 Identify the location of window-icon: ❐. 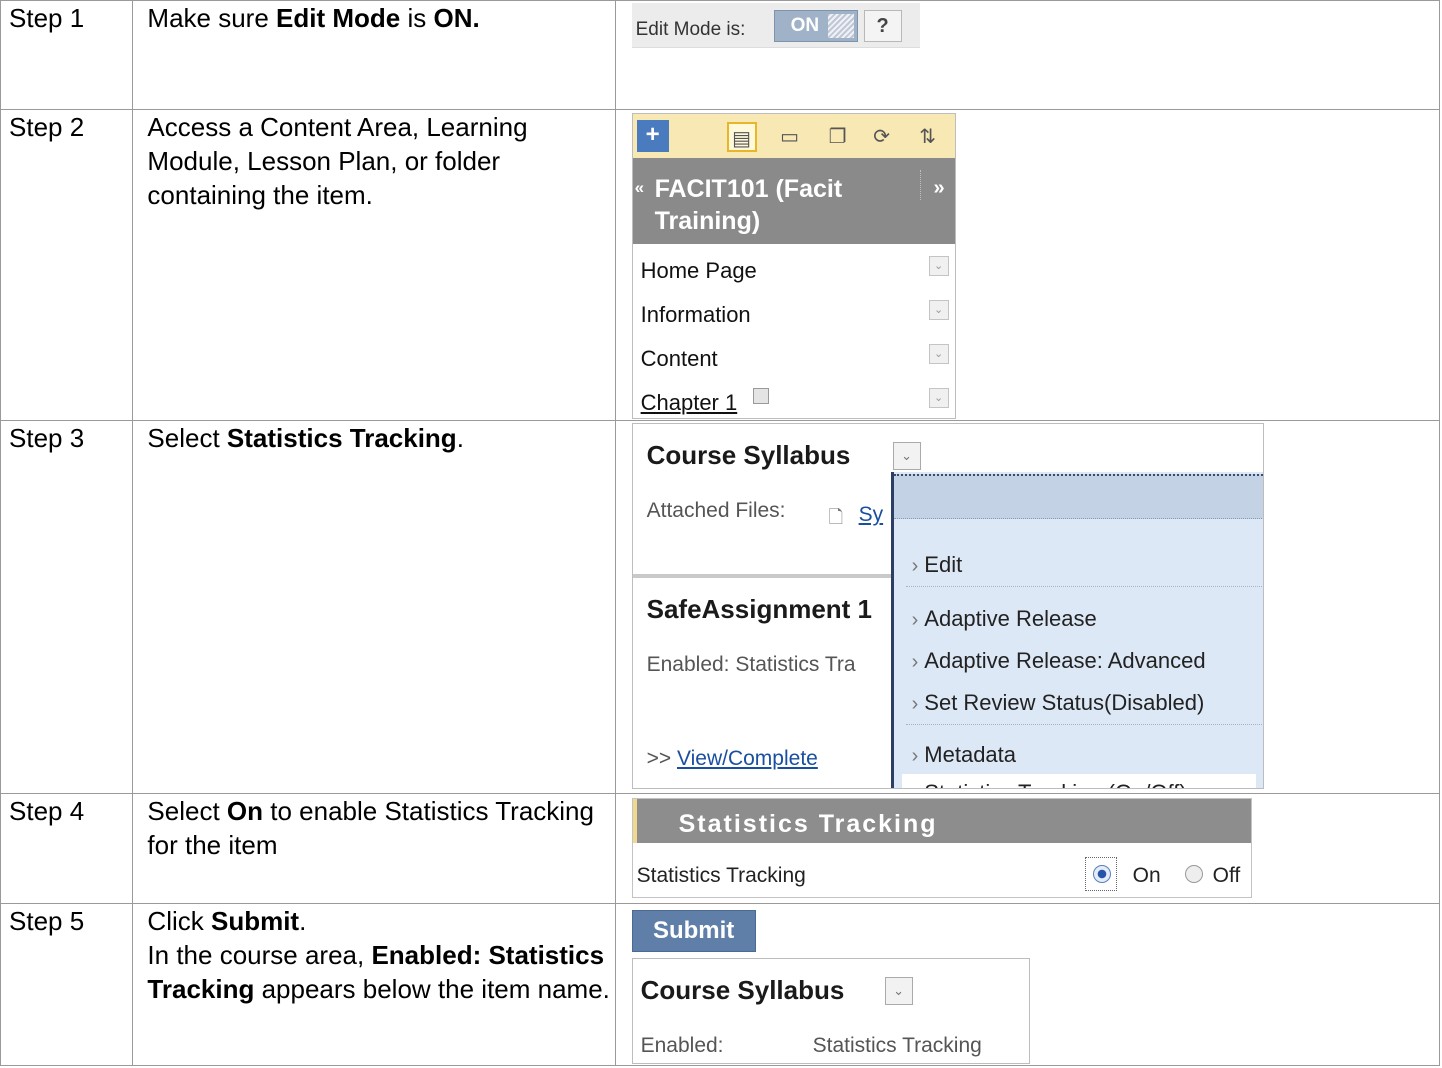
(838, 137).